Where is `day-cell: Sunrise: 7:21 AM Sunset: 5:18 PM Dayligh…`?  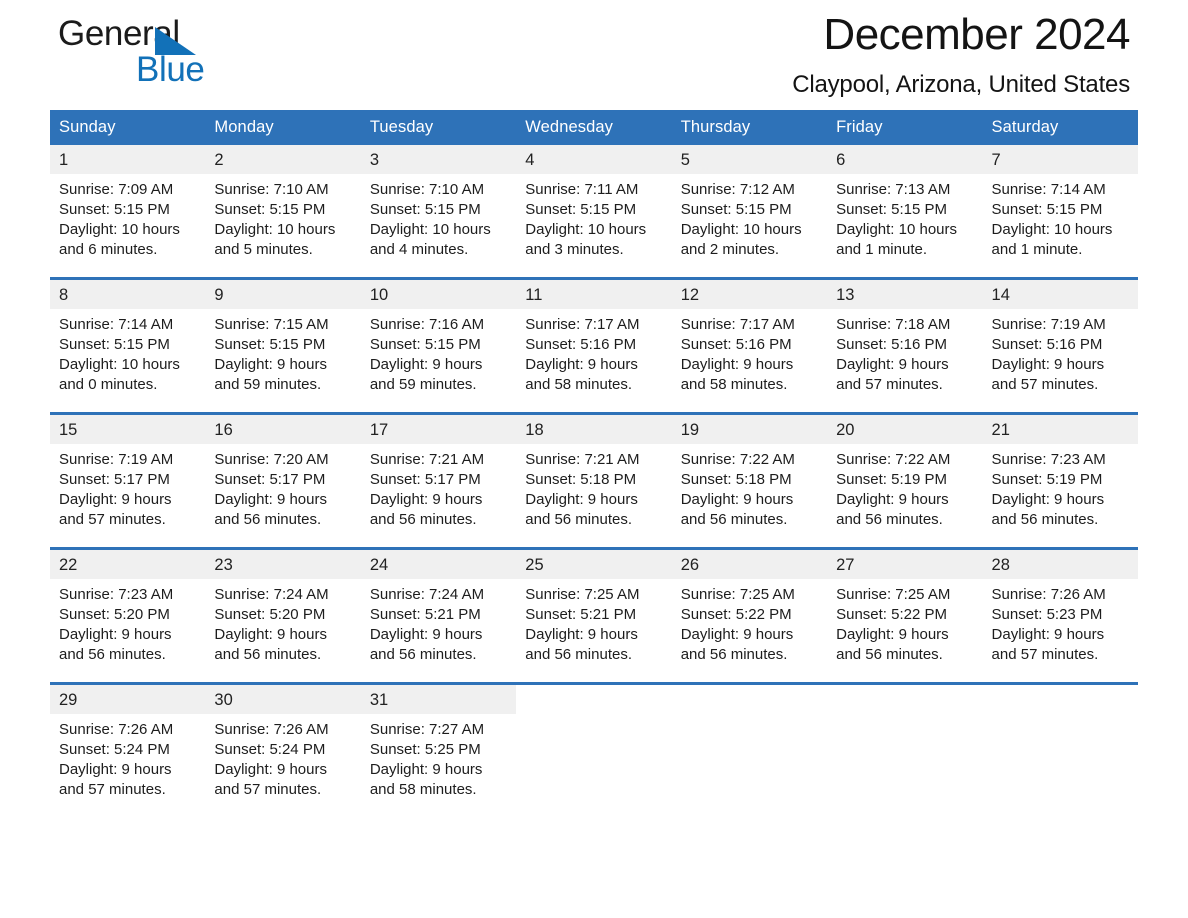 day-cell: Sunrise: 7:21 AM Sunset: 5:18 PM Dayligh… is located at coordinates (594, 496).